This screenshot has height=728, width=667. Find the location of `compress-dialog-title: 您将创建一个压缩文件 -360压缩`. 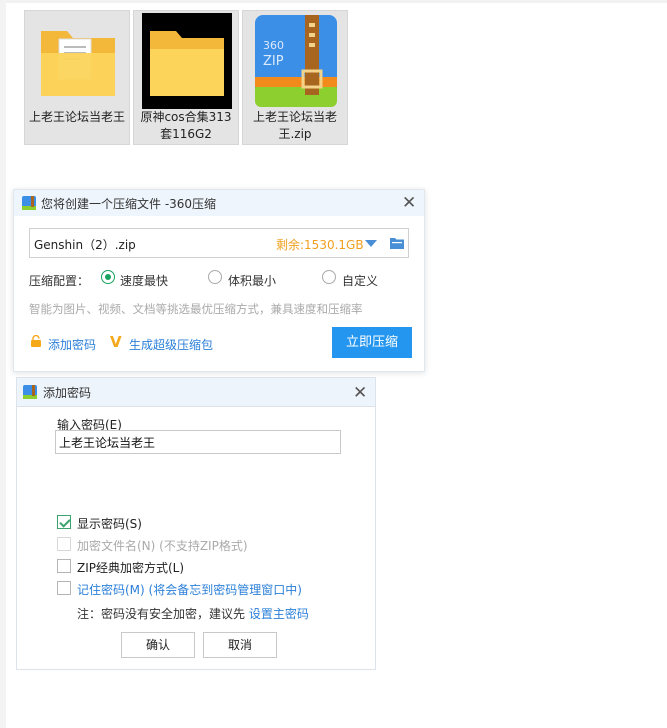

compress-dialog-title: 您将创建一个压缩文件 -360压缩 is located at coordinates (129, 204).